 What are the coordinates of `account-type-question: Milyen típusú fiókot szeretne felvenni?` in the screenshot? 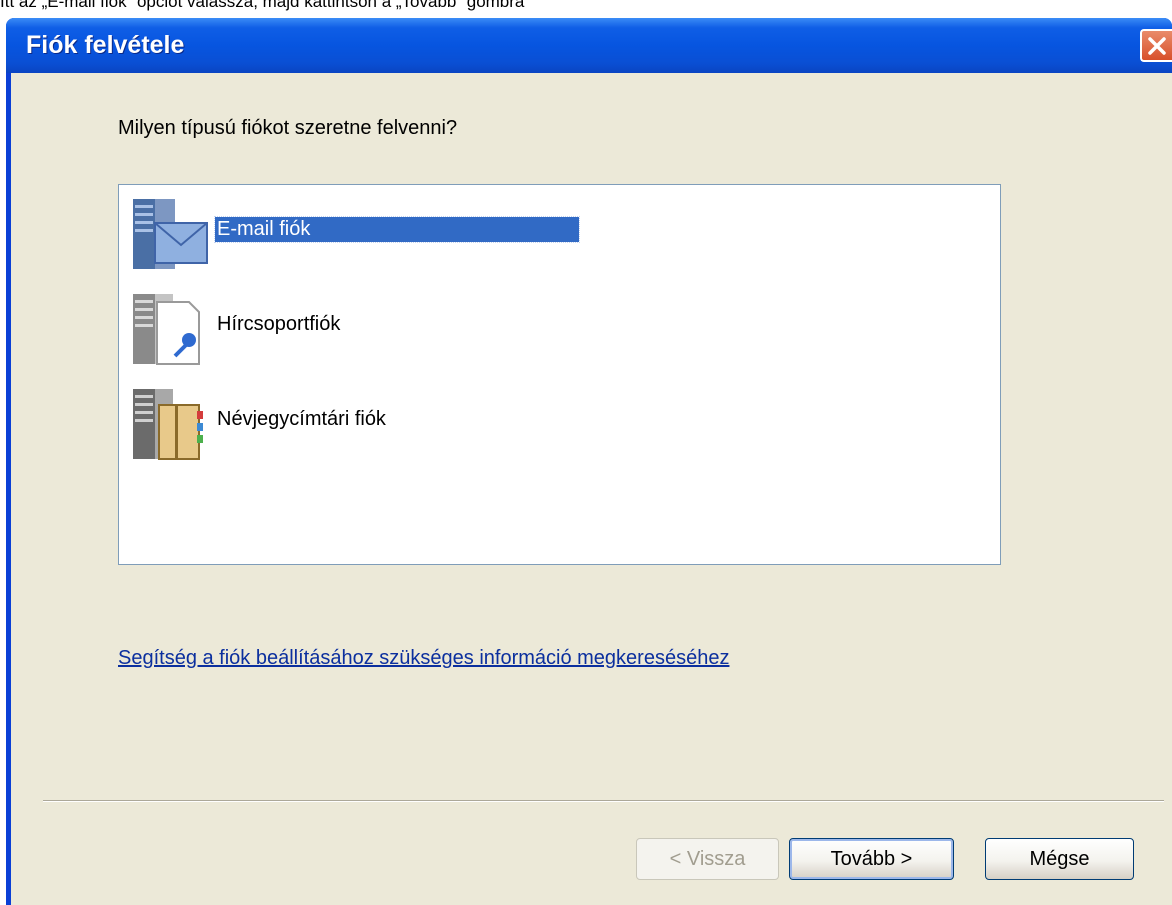 It's located at (288, 128).